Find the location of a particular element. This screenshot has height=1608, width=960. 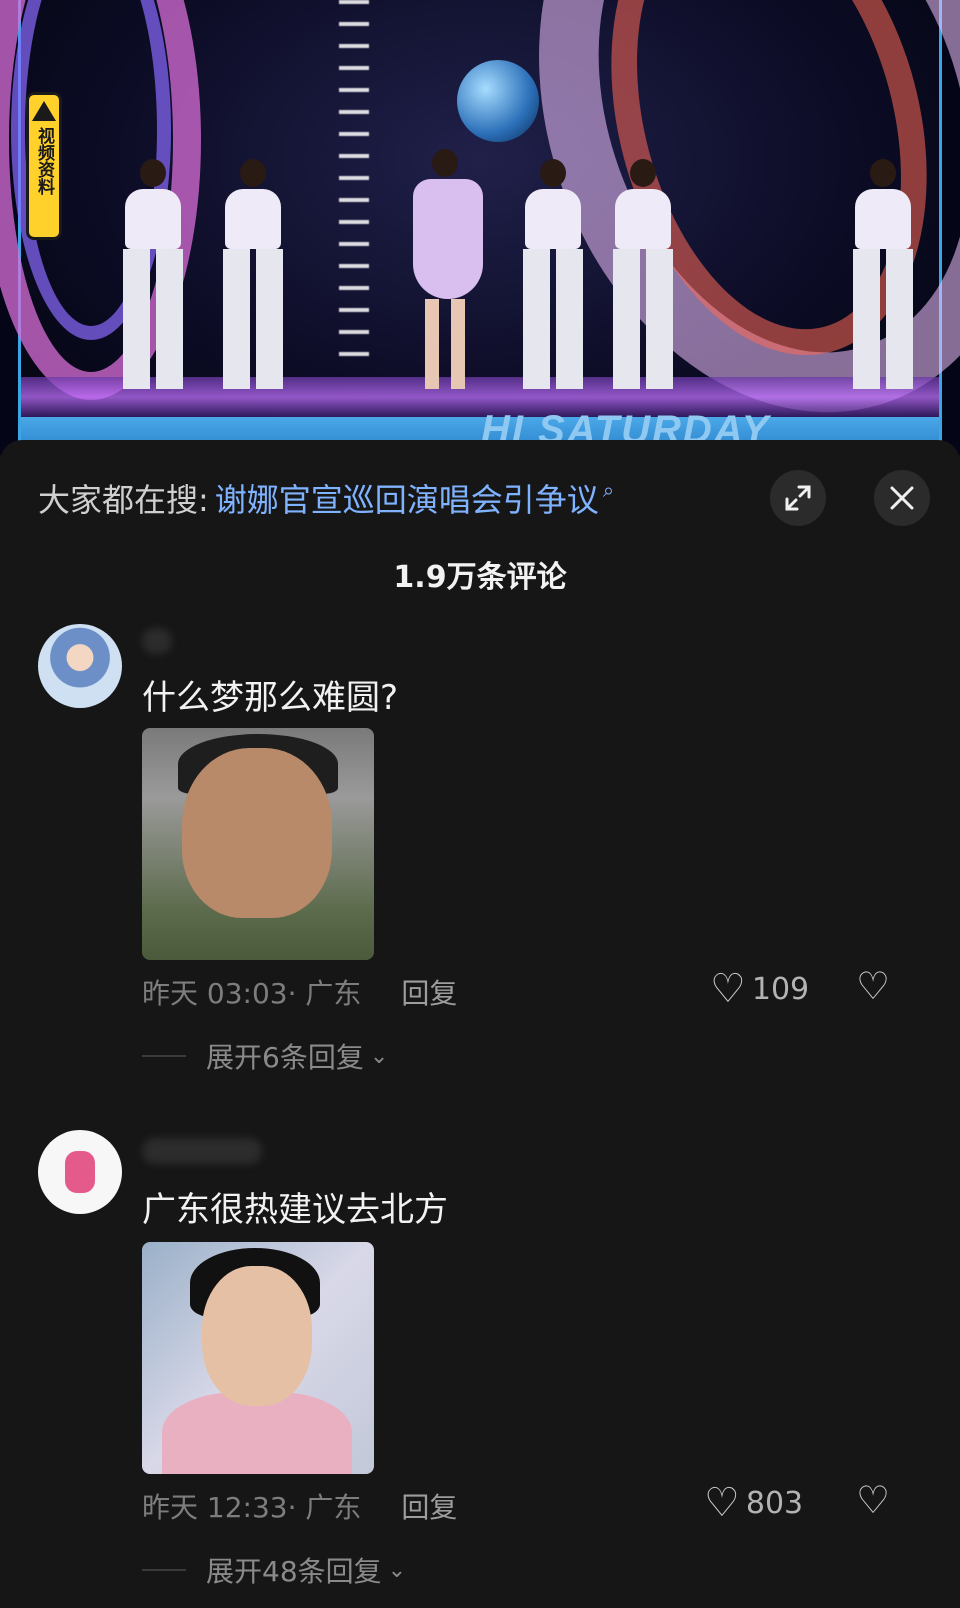

expand-replies-button: 展开6条回复 ⌄ is located at coordinates (265, 1056).